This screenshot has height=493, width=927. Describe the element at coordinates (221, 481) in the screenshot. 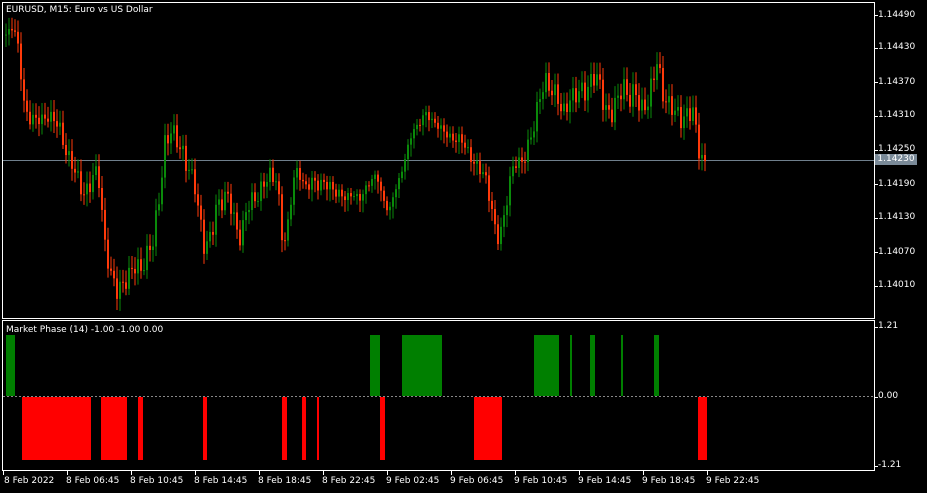

I see `time-label: 8 Feb 14:45` at that location.